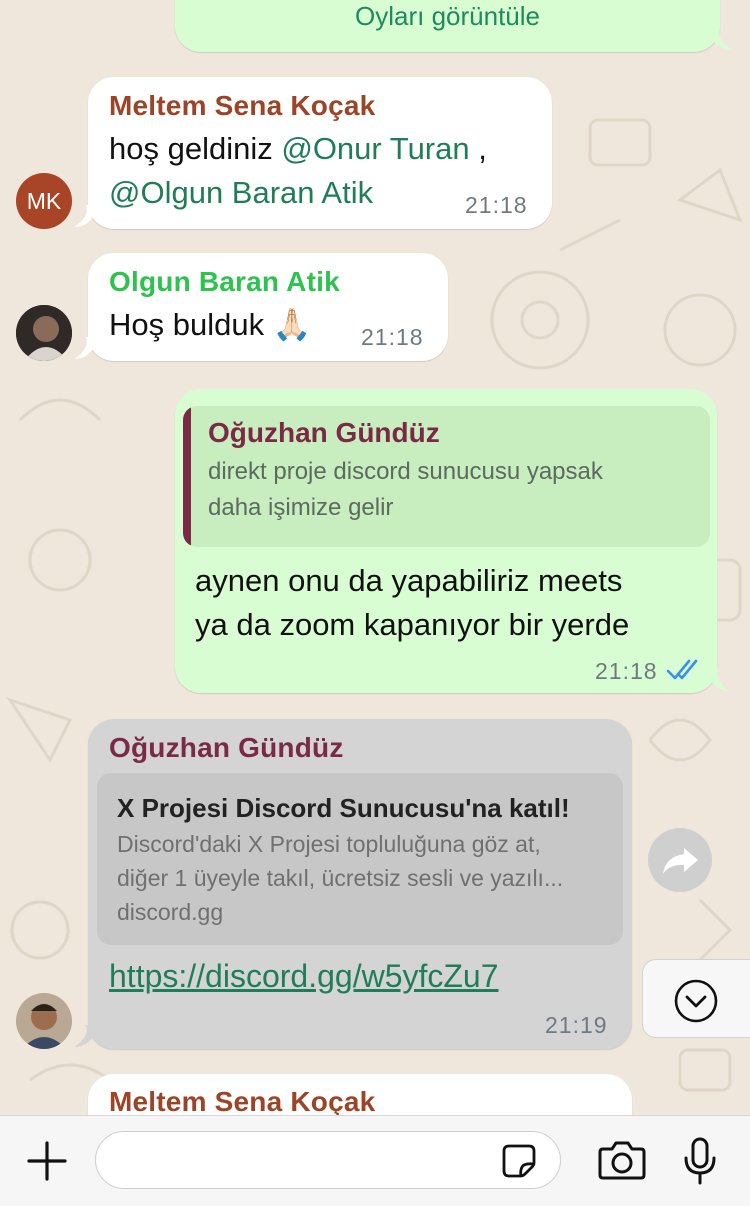 The height and width of the screenshot is (1206, 750). Describe the element at coordinates (187, 476) in the screenshot. I see `quote-bar` at that location.